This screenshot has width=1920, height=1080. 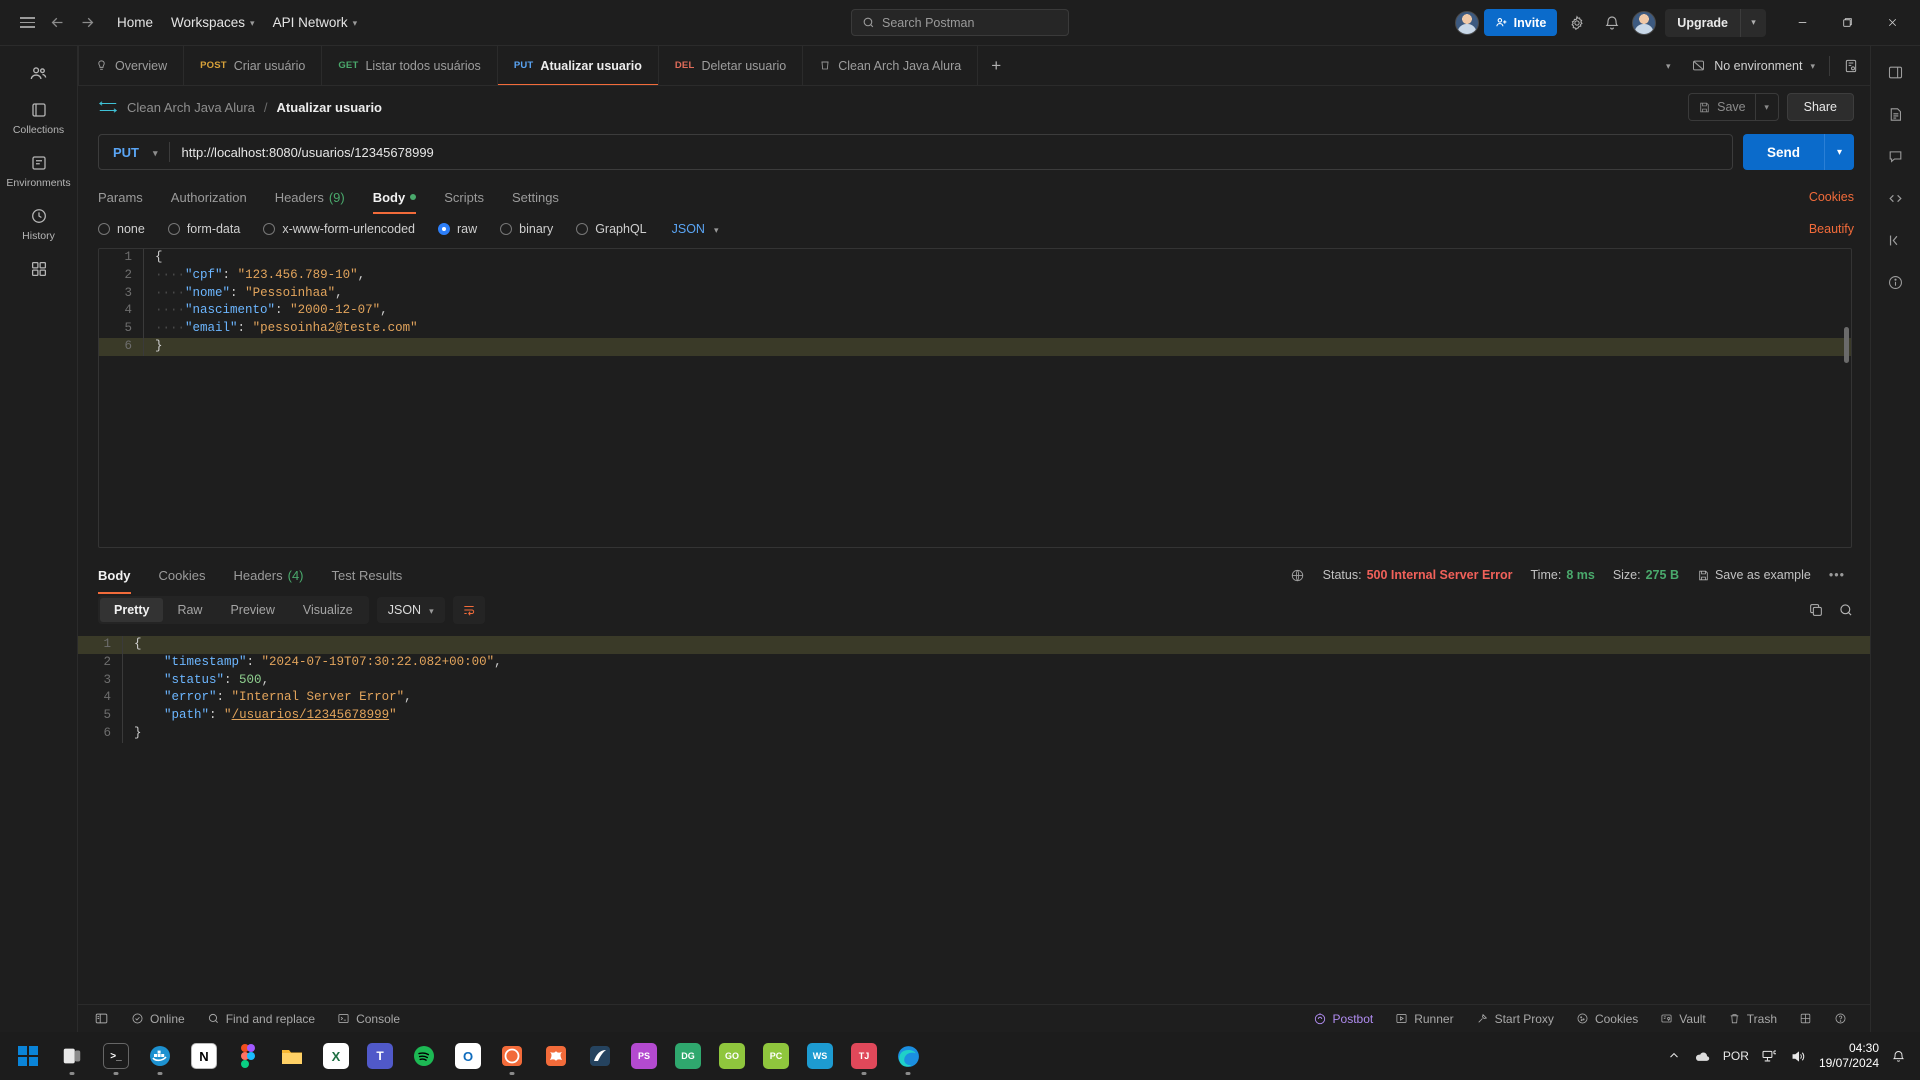 I want to click on share-button: Share, so click(x=1820, y=107).